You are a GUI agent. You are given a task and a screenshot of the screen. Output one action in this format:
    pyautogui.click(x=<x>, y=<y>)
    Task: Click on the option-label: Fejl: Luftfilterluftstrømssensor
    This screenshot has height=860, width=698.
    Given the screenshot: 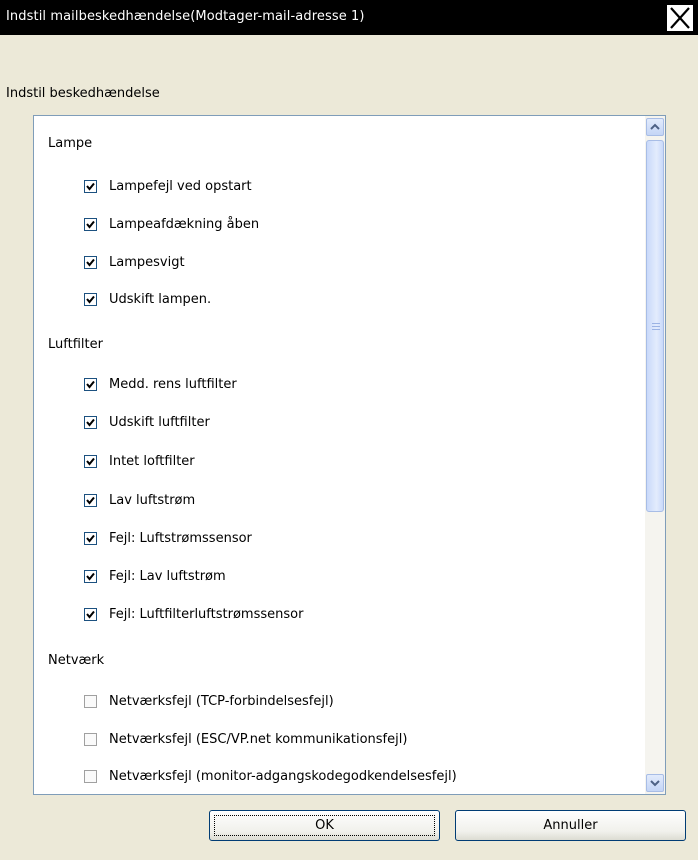 What is the action you would take?
    pyautogui.click(x=206, y=614)
    